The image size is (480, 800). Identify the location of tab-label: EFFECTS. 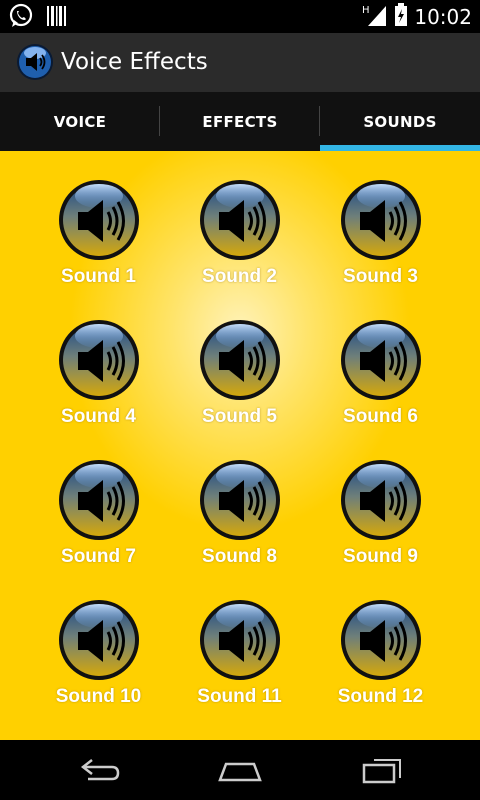
(240, 121).